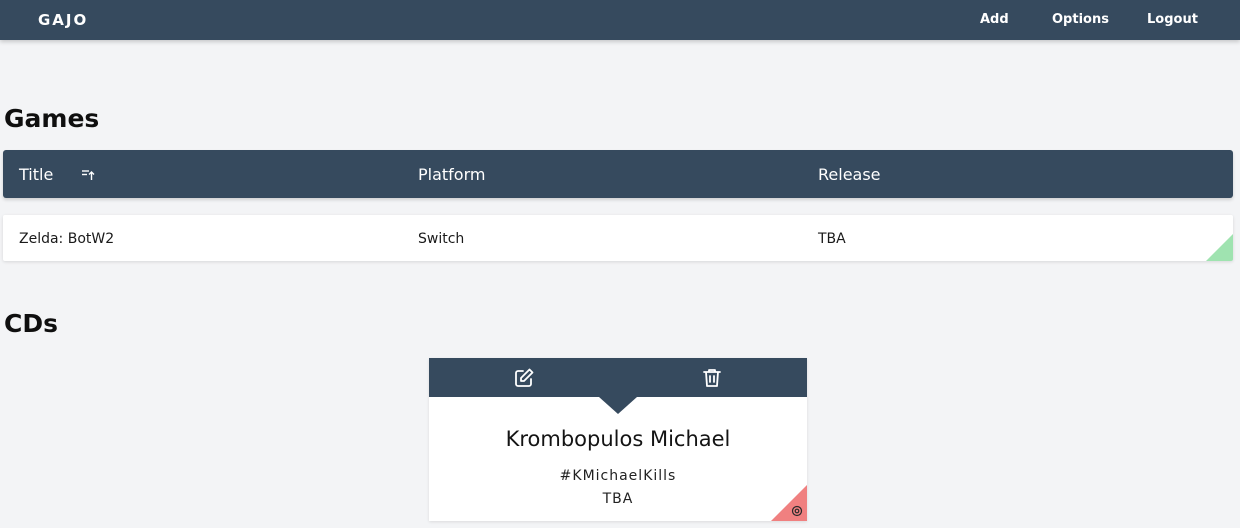 The height and width of the screenshot is (528, 1240). What do you see at coordinates (712, 378) in the screenshot?
I see `trash-icon` at bounding box center [712, 378].